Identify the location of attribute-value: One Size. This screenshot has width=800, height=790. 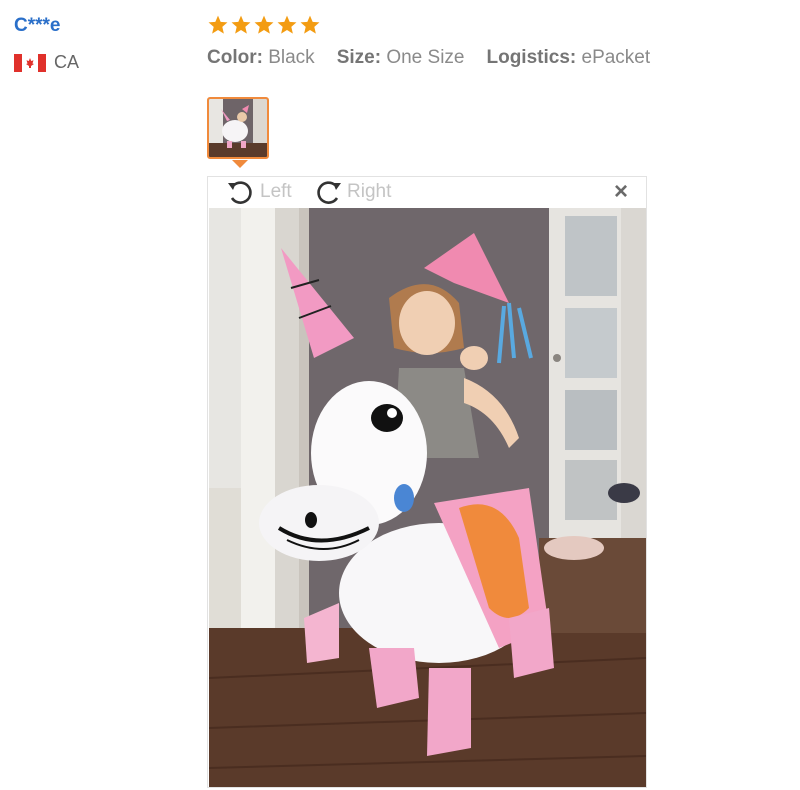
(425, 57).